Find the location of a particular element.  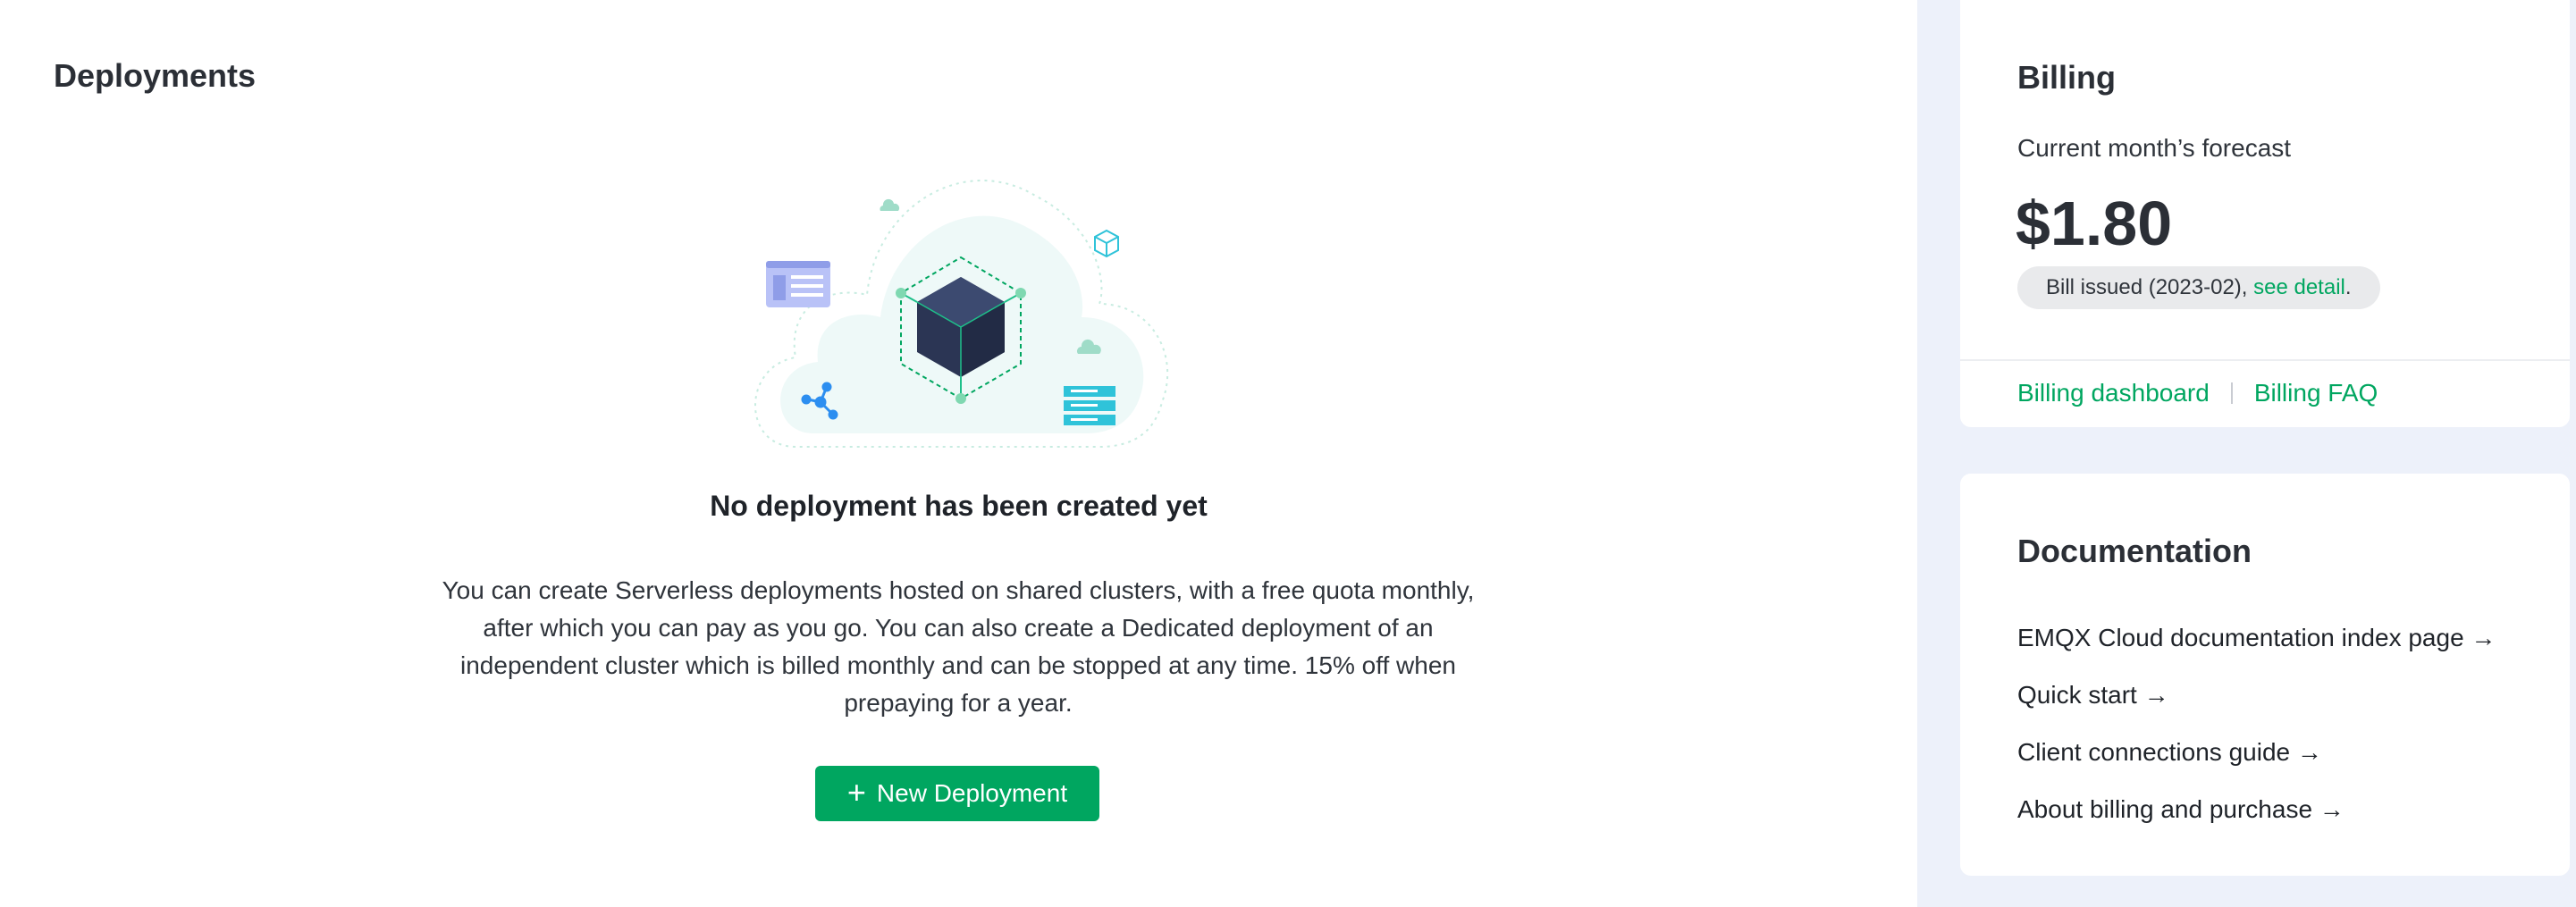

window-icon is located at coordinates (798, 284).